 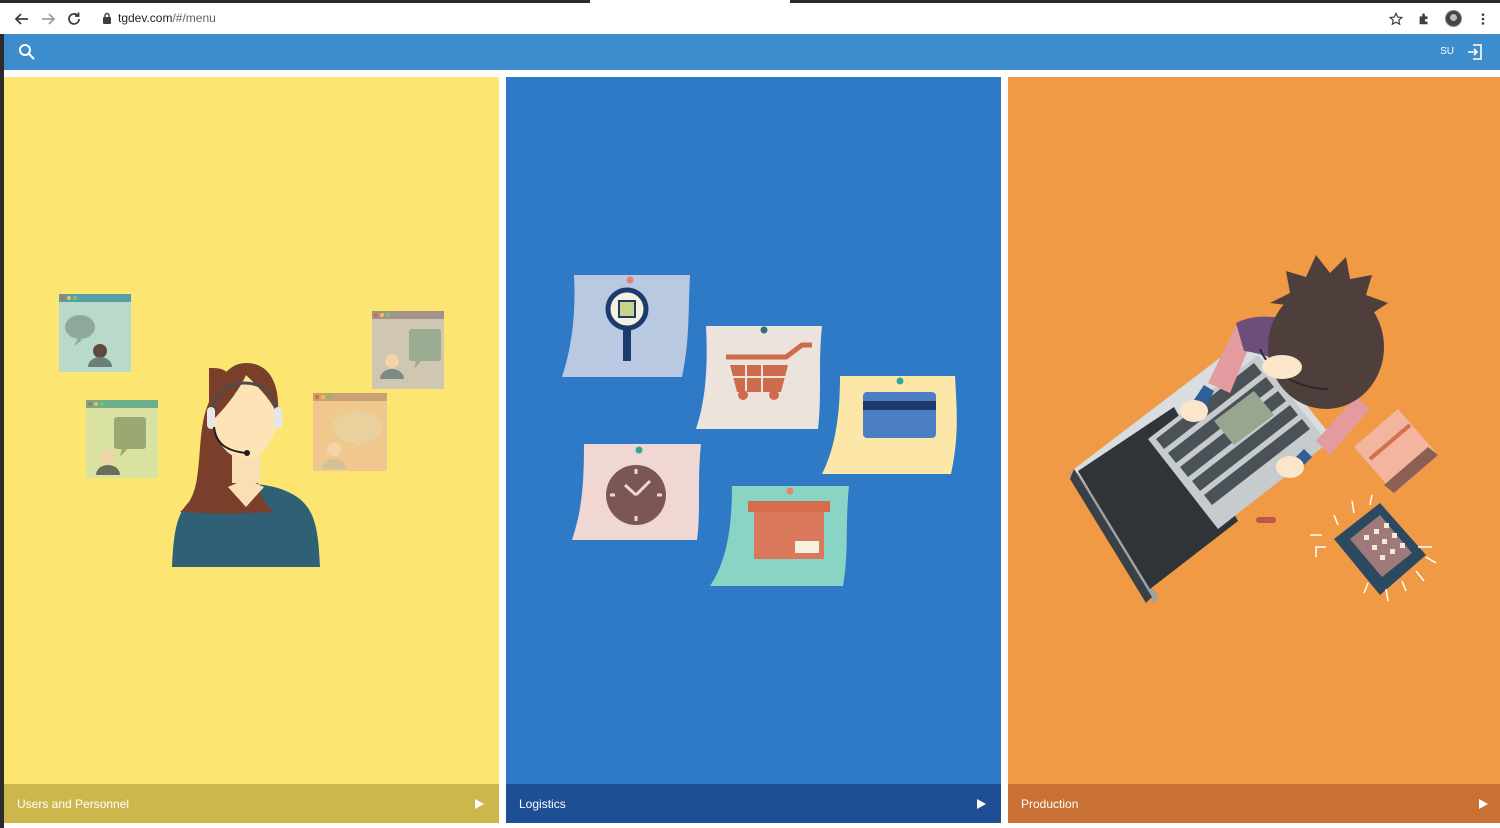 What do you see at coordinates (1254, 803) in the screenshot?
I see `tile-footer: Production` at bounding box center [1254, 803].